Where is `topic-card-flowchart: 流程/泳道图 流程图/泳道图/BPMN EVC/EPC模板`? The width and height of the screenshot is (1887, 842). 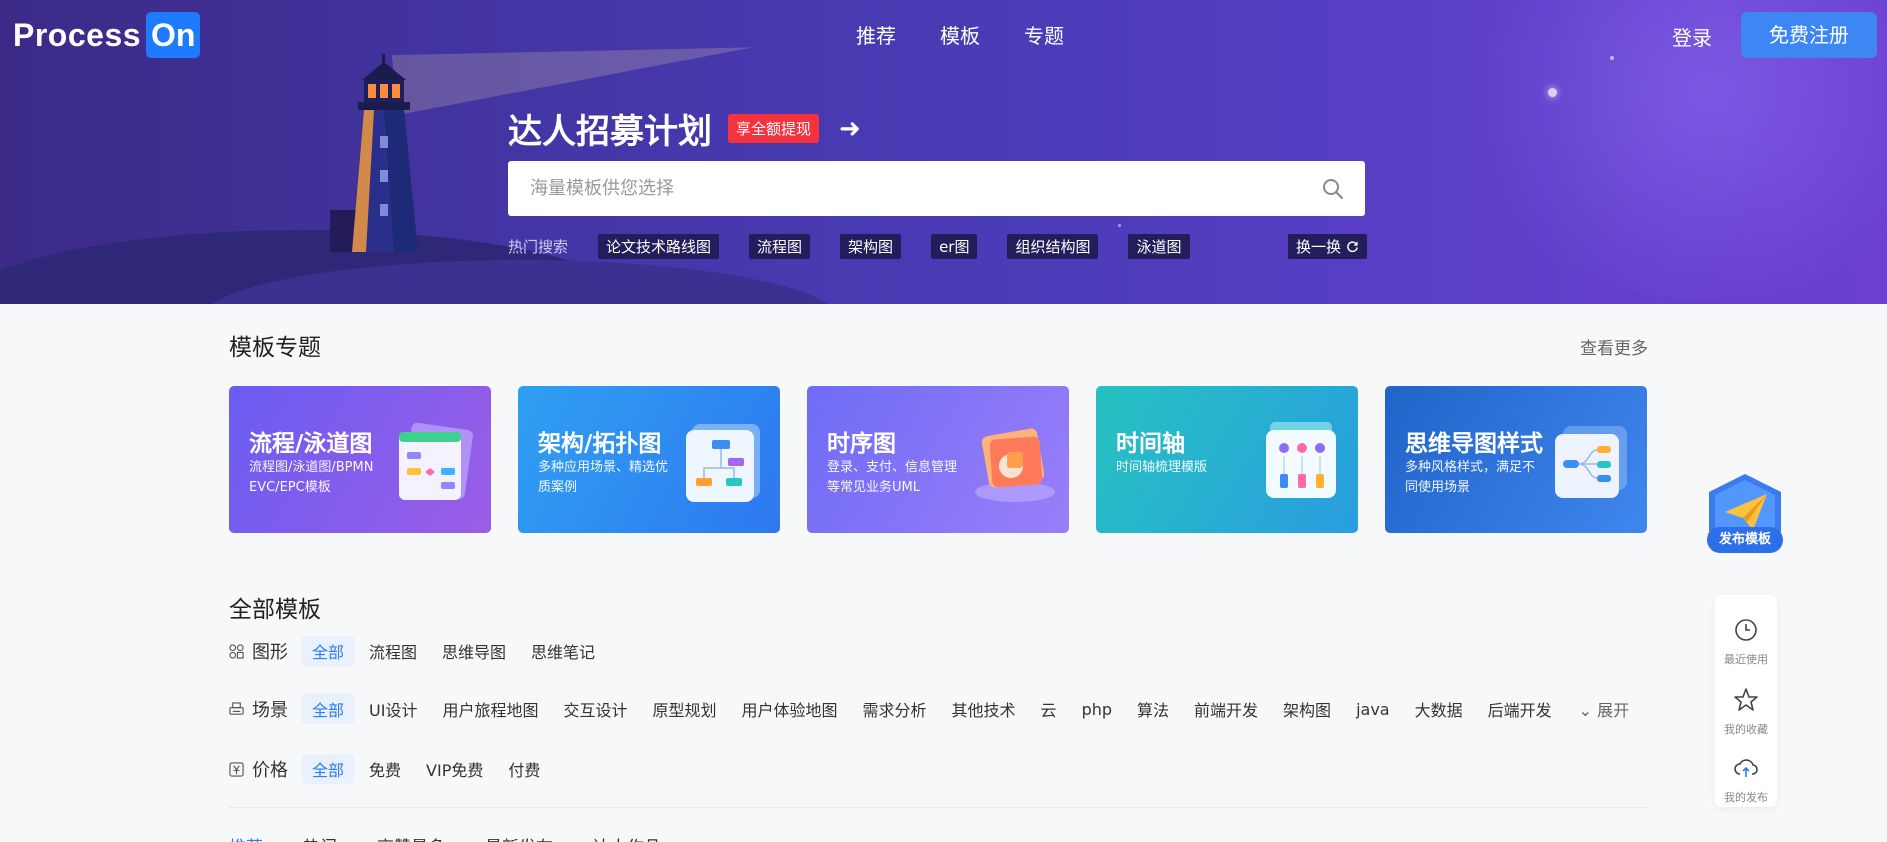 topic-card-flowchart: 流程/泳道图 流程图/泳道图/BPMN EVC/EPC模板 is located at coordinates (360, 459).